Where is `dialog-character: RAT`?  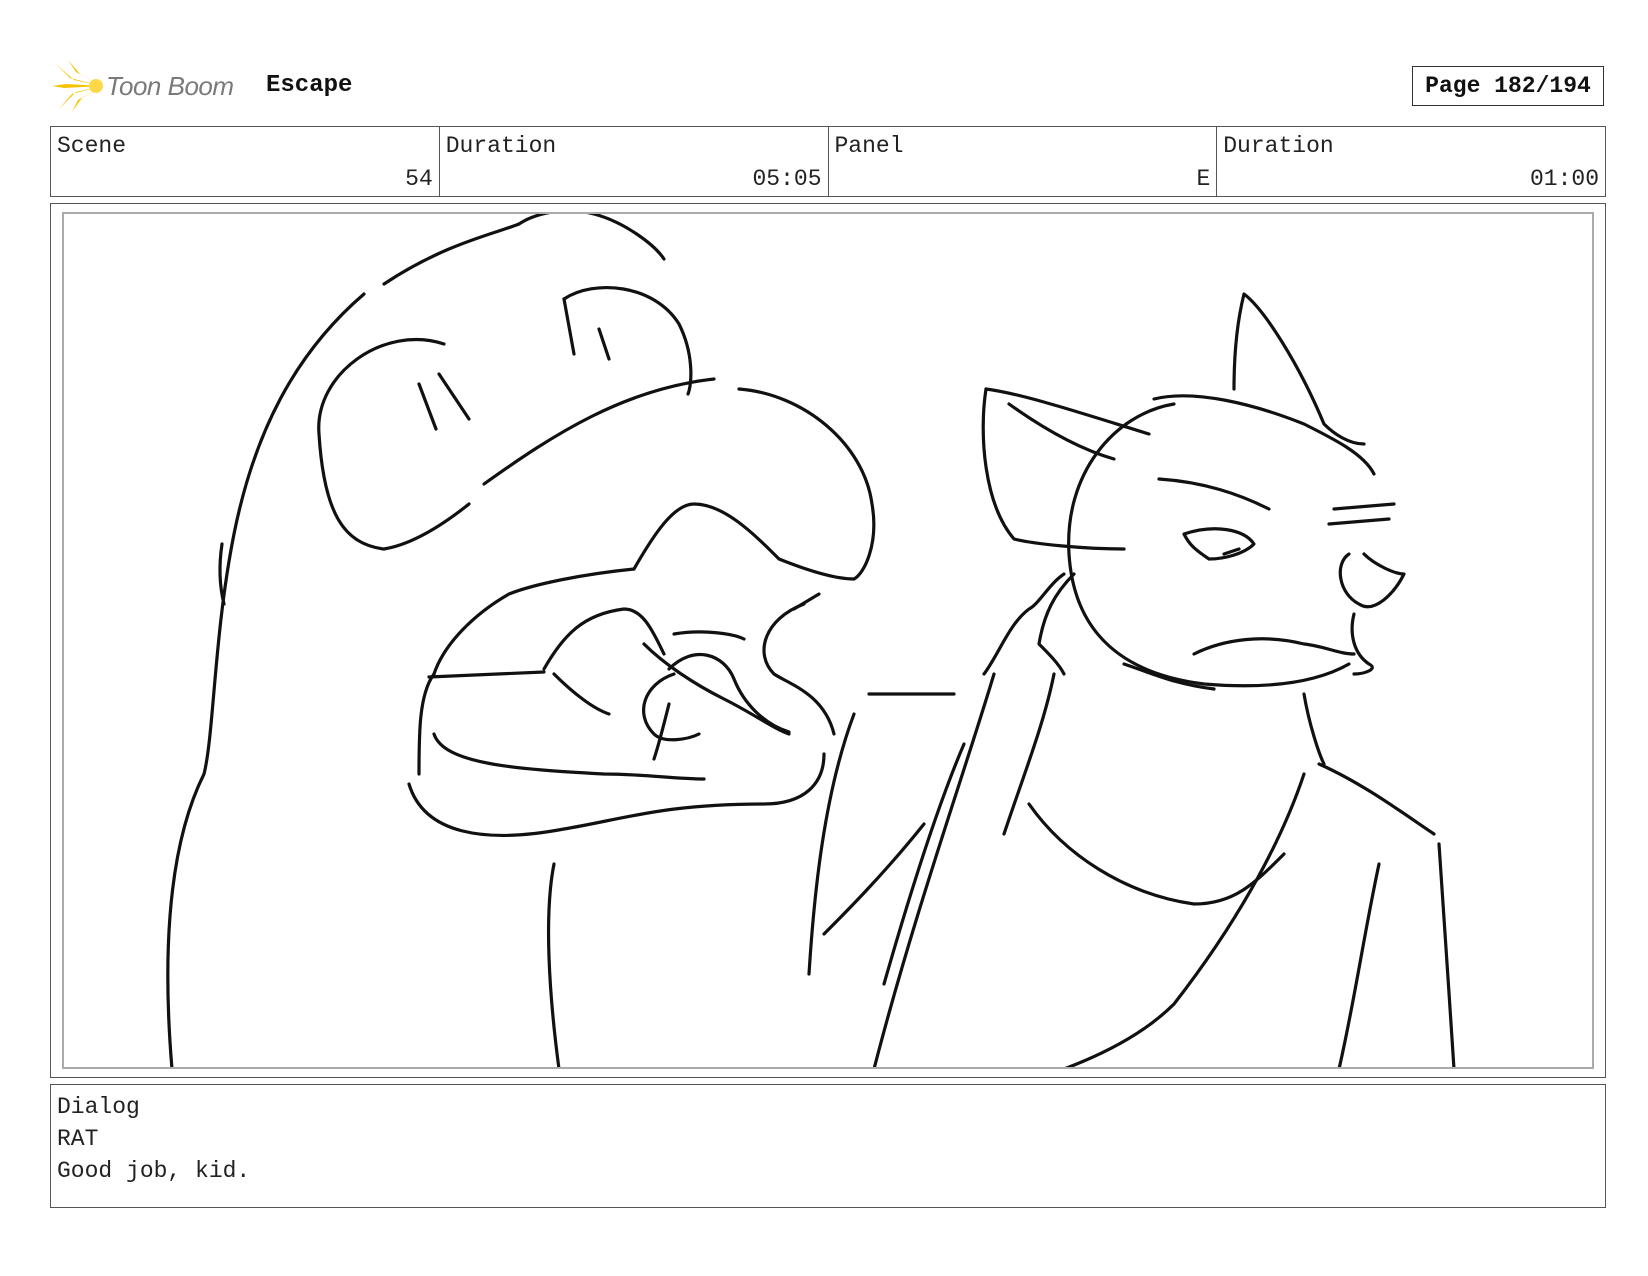 dialog-character: RAT is located at coordinates (78, 1139).